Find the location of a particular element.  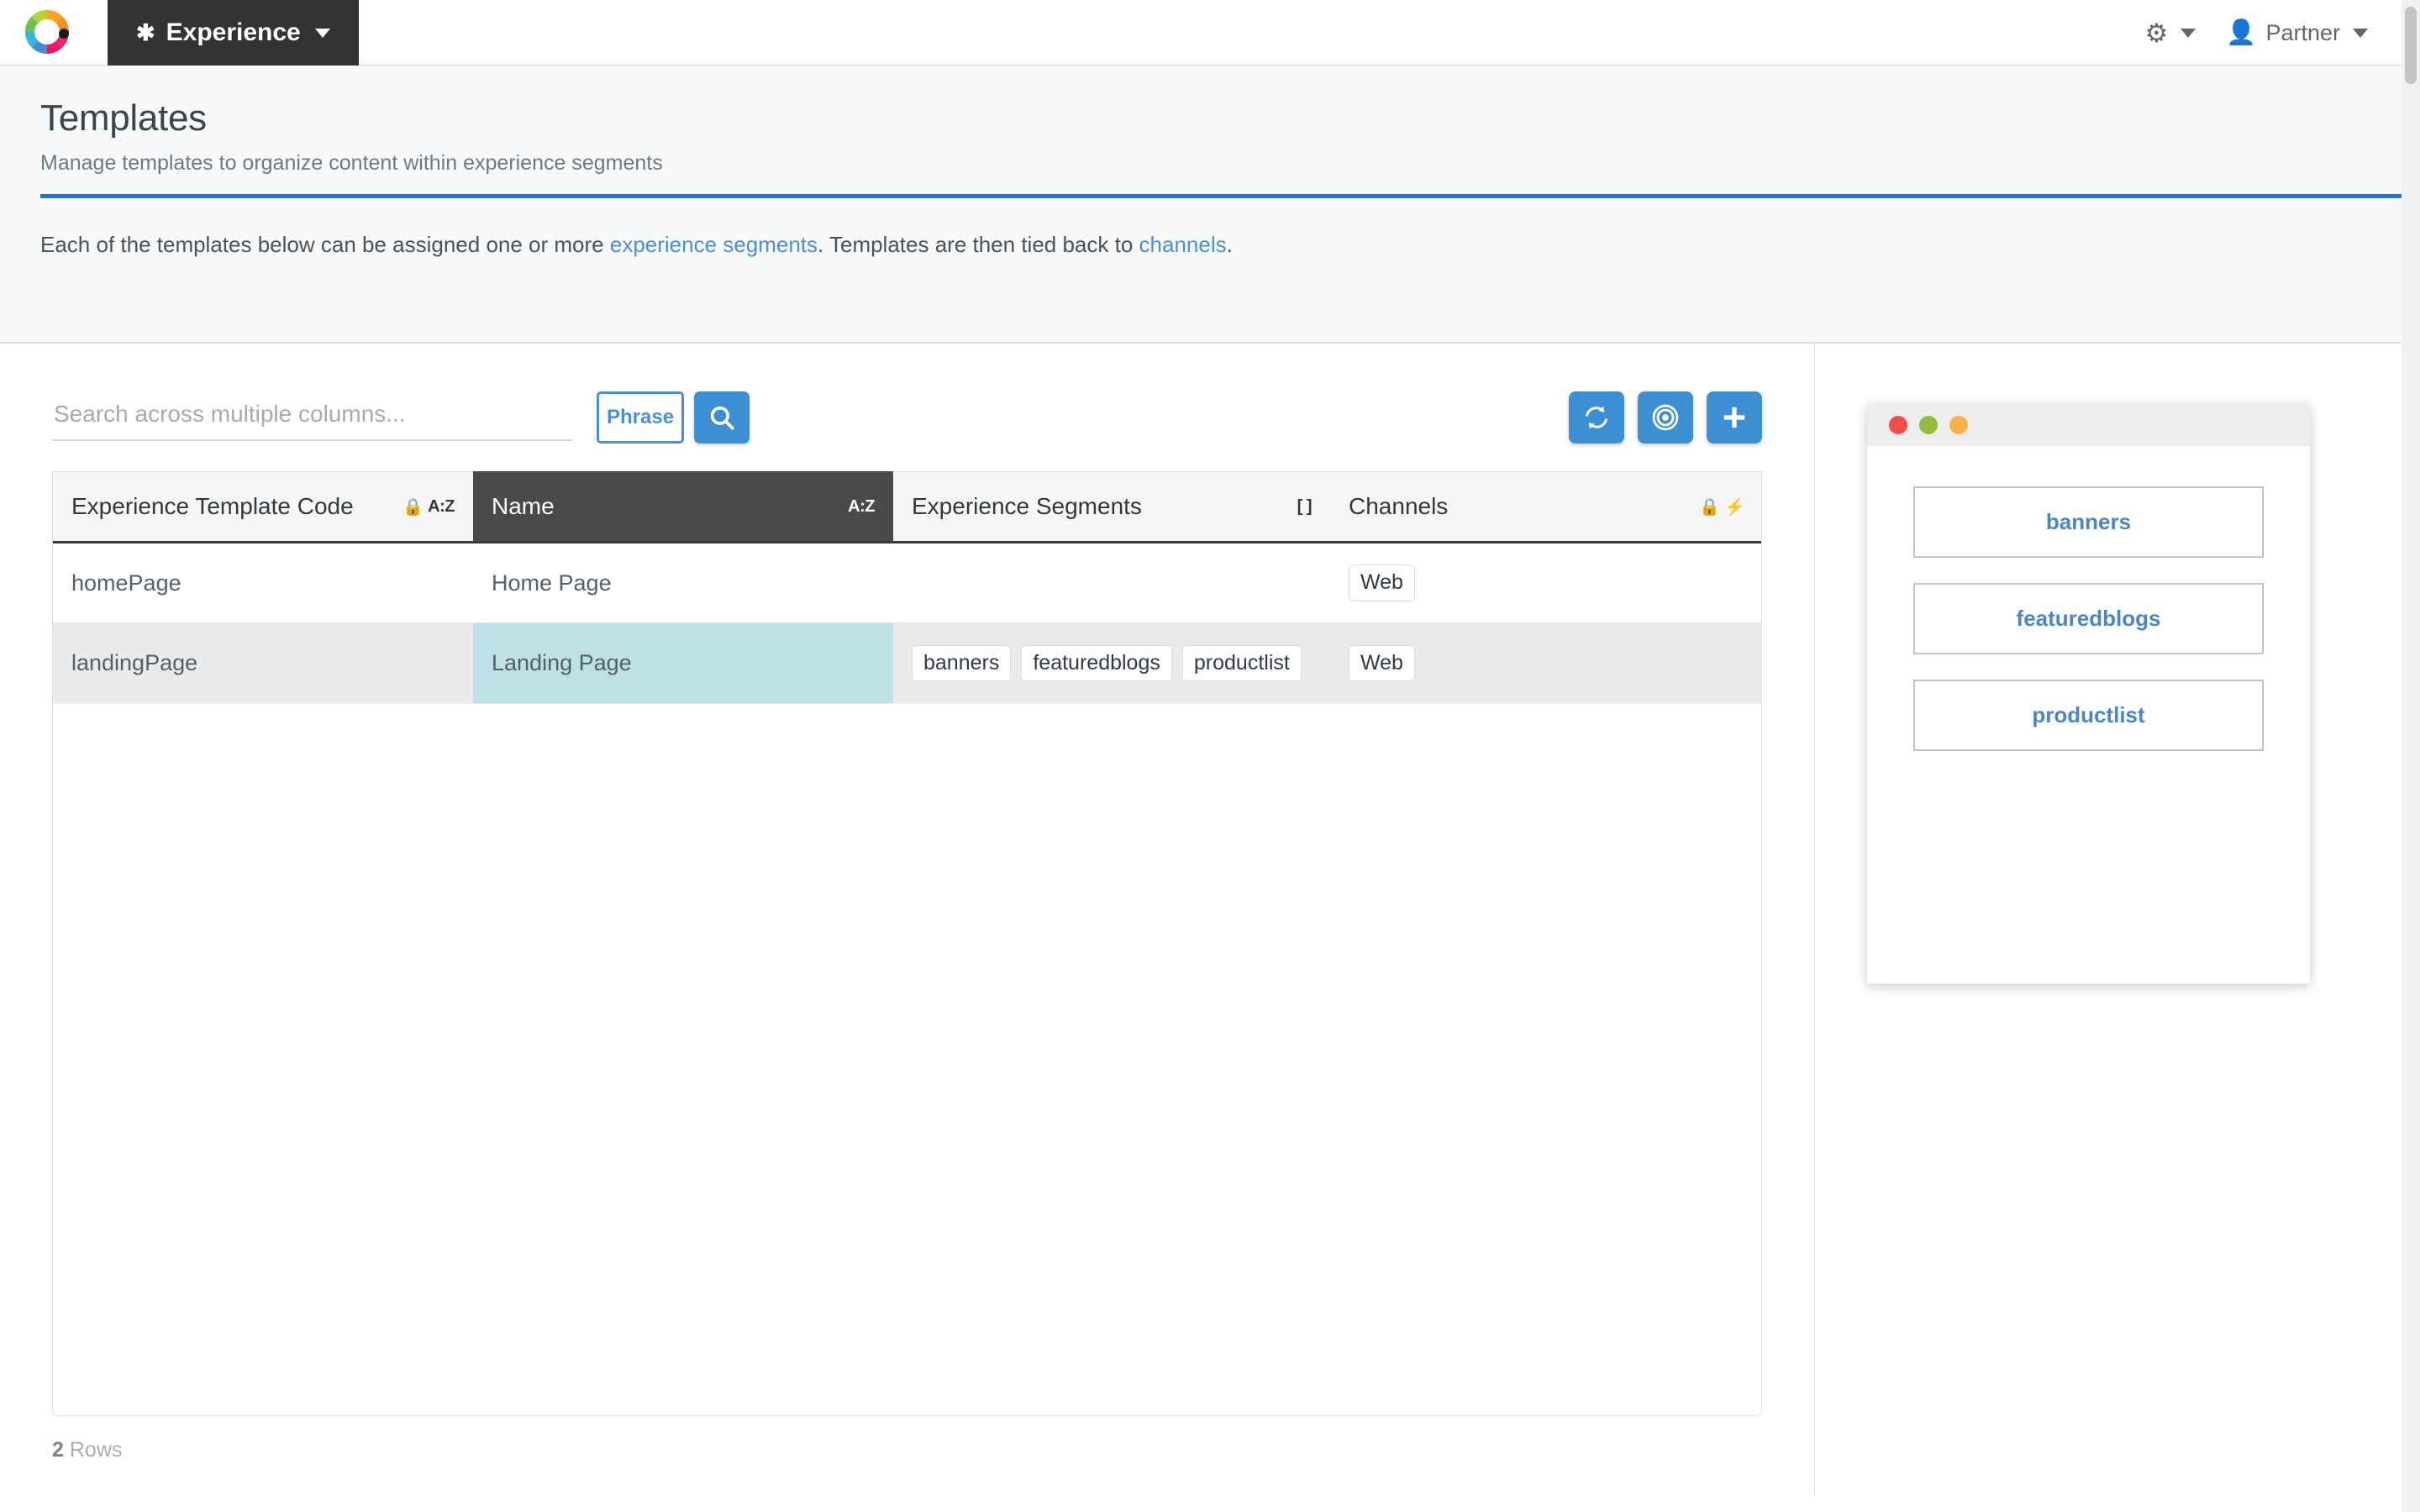

column-label: Channels is located at coordinates (1399, 506).